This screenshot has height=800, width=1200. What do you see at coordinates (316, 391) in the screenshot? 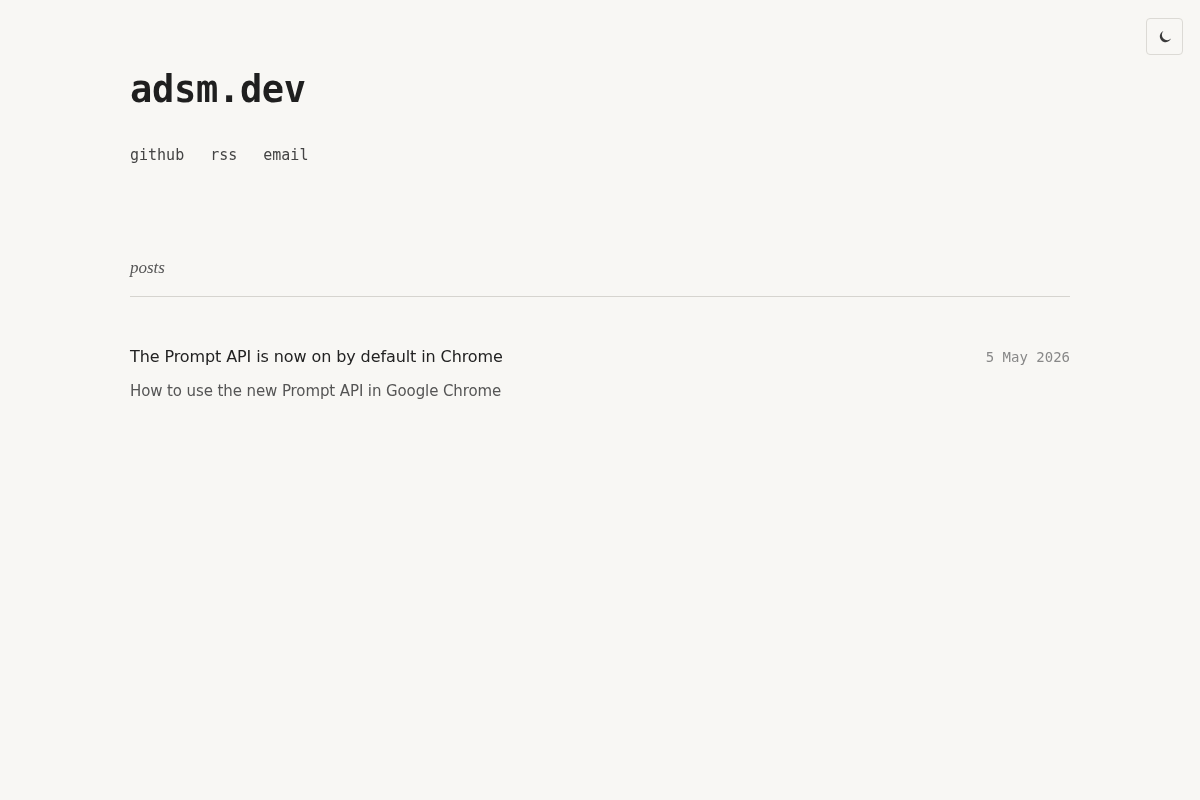
I see `post-description: How to use the new Prompt API in Google Chrome` at bounding box center [316, 391].